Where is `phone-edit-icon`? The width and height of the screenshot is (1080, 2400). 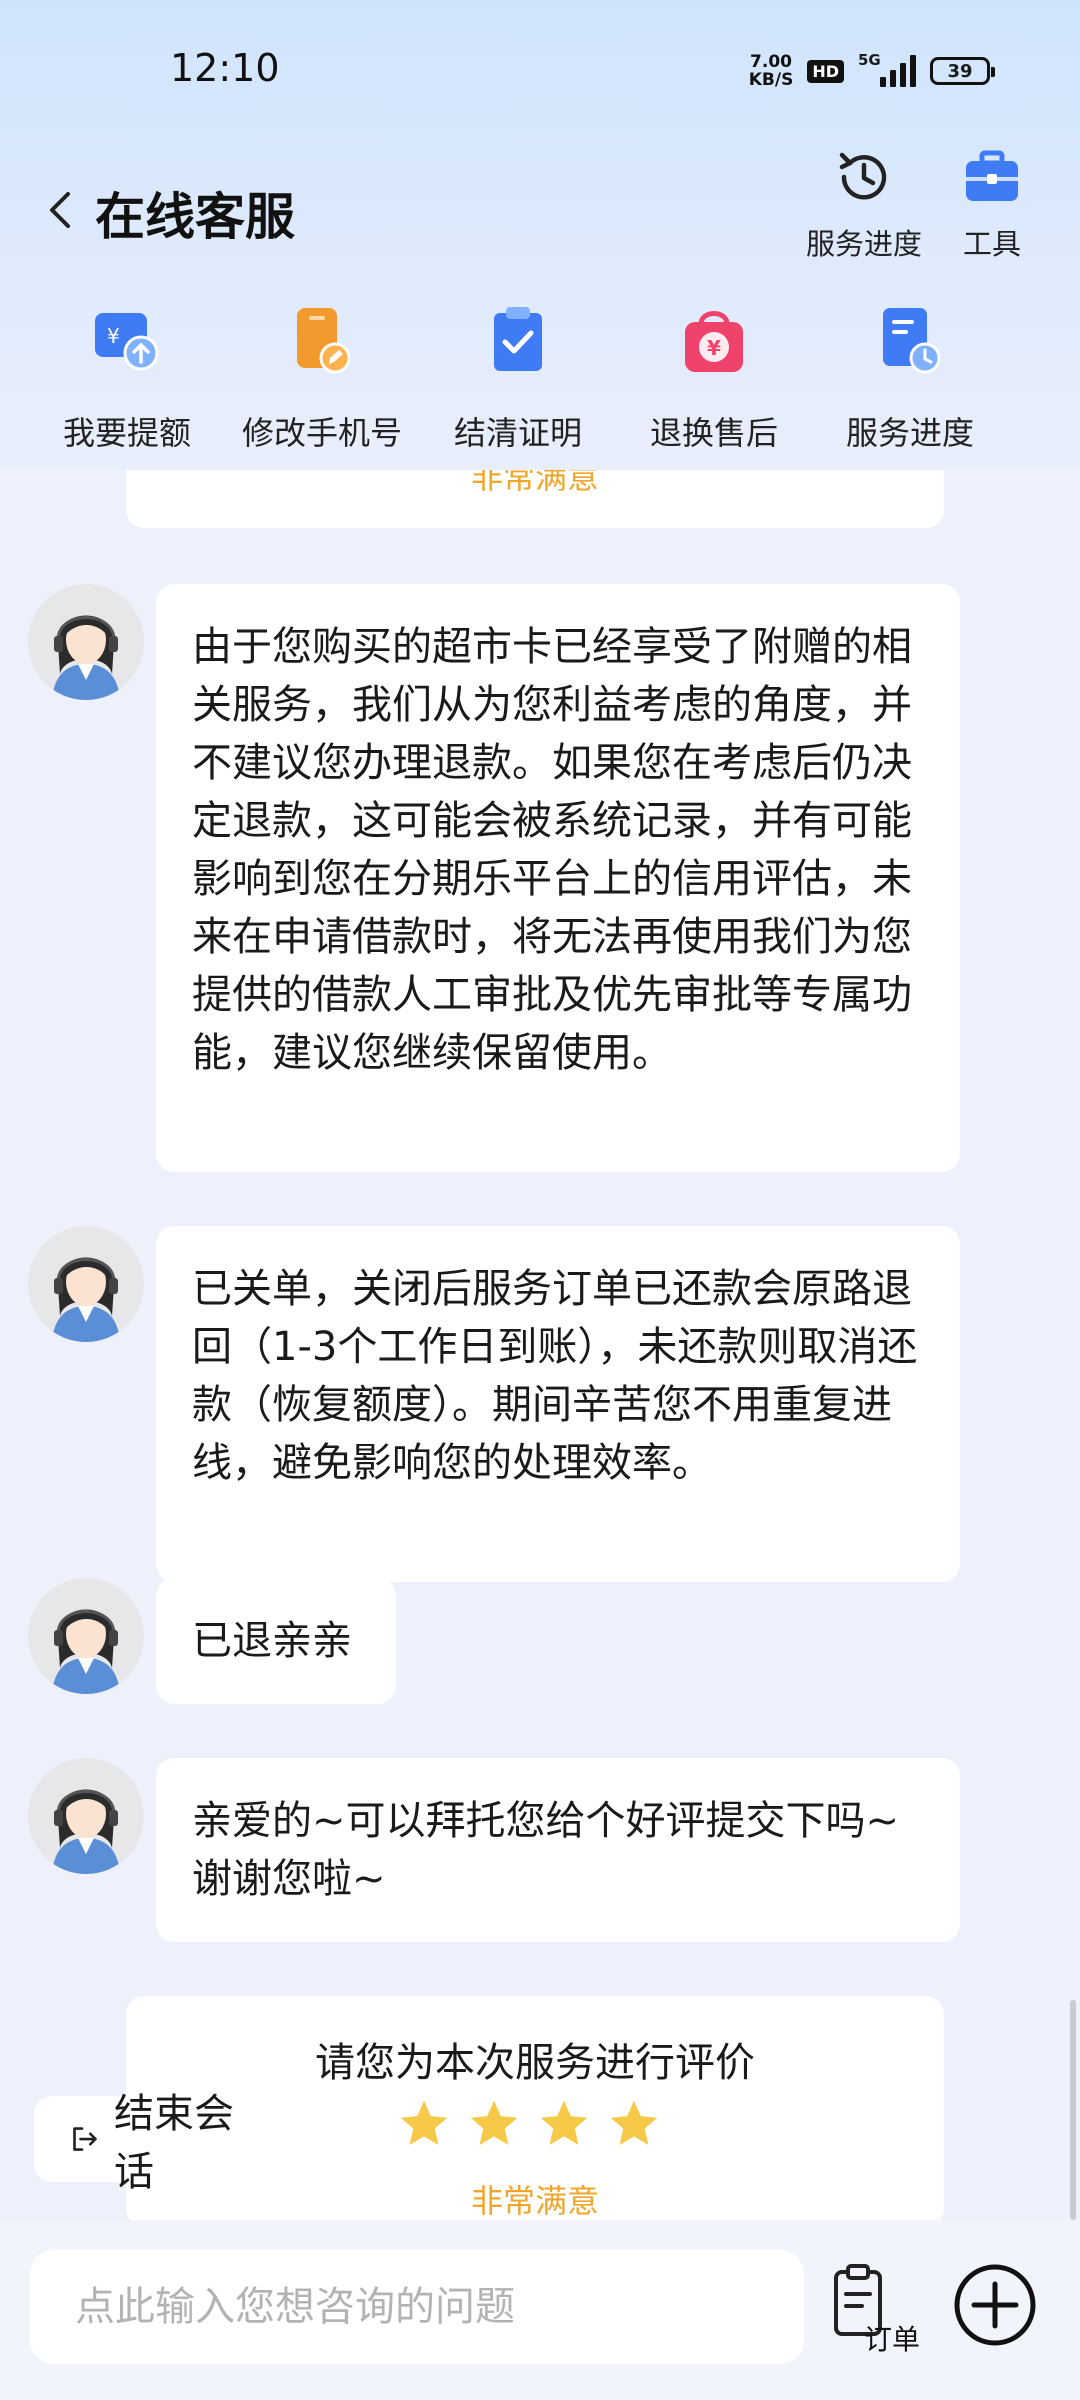
phone-edit-icon is located at coordinates (322, 340).